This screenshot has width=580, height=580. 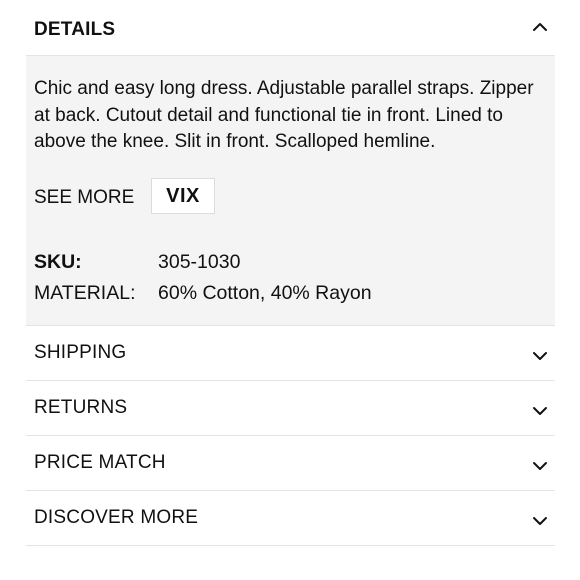 I want to click on details-section-header: DETAILS, so click(x=290, y=28).